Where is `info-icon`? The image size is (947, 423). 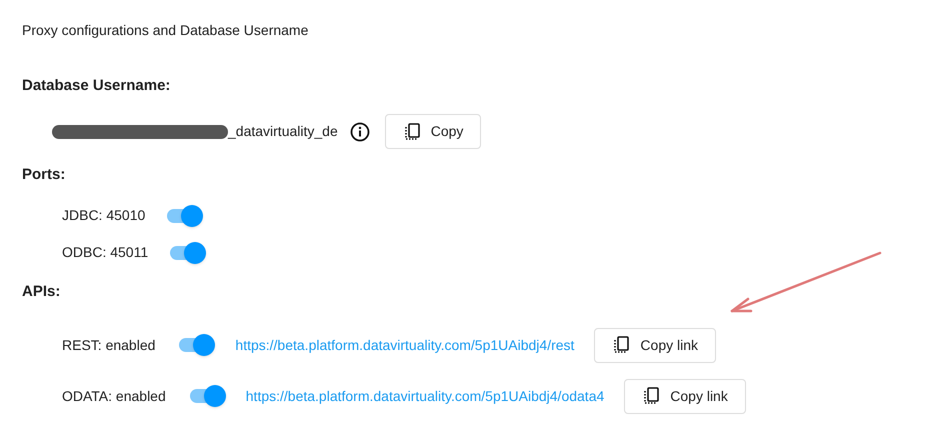 info-icon is located at coordinates (360, 132).